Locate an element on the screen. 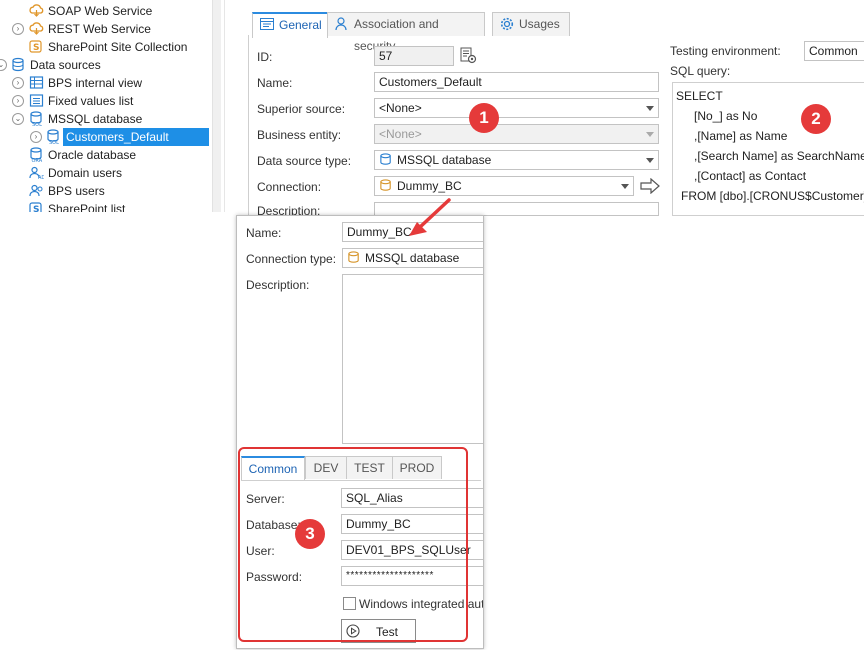 Image resolution: width=864 pixels, height=650 pixels. business-entity-value: <None> is located at coordinates (400, 134).